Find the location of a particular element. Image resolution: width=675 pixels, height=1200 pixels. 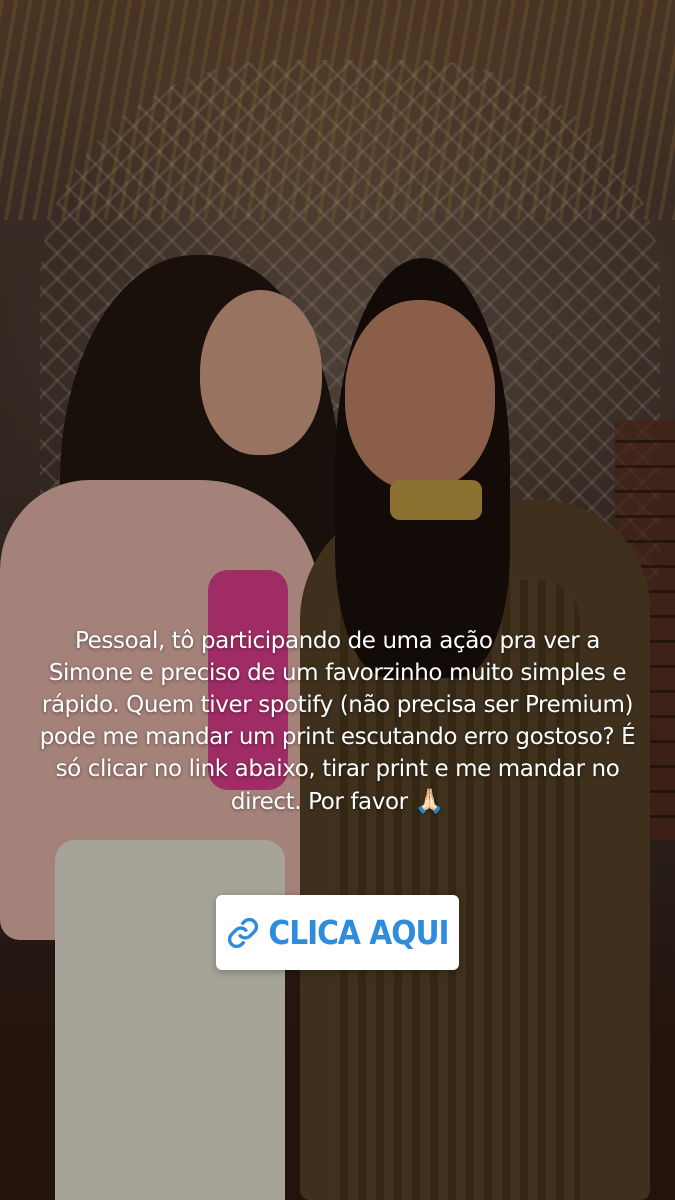

link-sticker-label: CLICA AQUI is located at coordinates (358, 932).